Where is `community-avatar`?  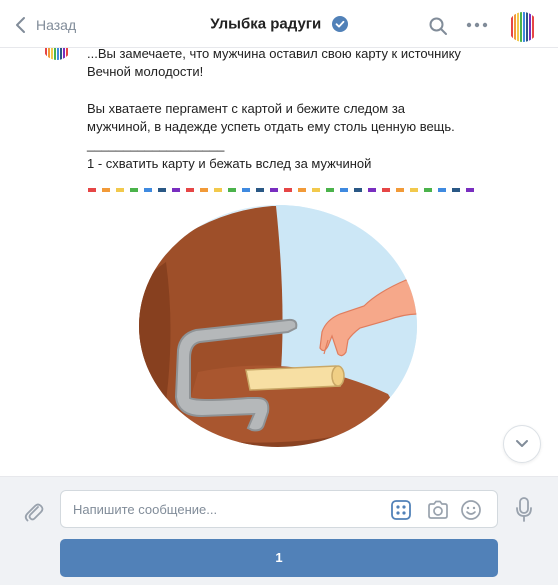
community-avatar is located at coordinates (523, 27).